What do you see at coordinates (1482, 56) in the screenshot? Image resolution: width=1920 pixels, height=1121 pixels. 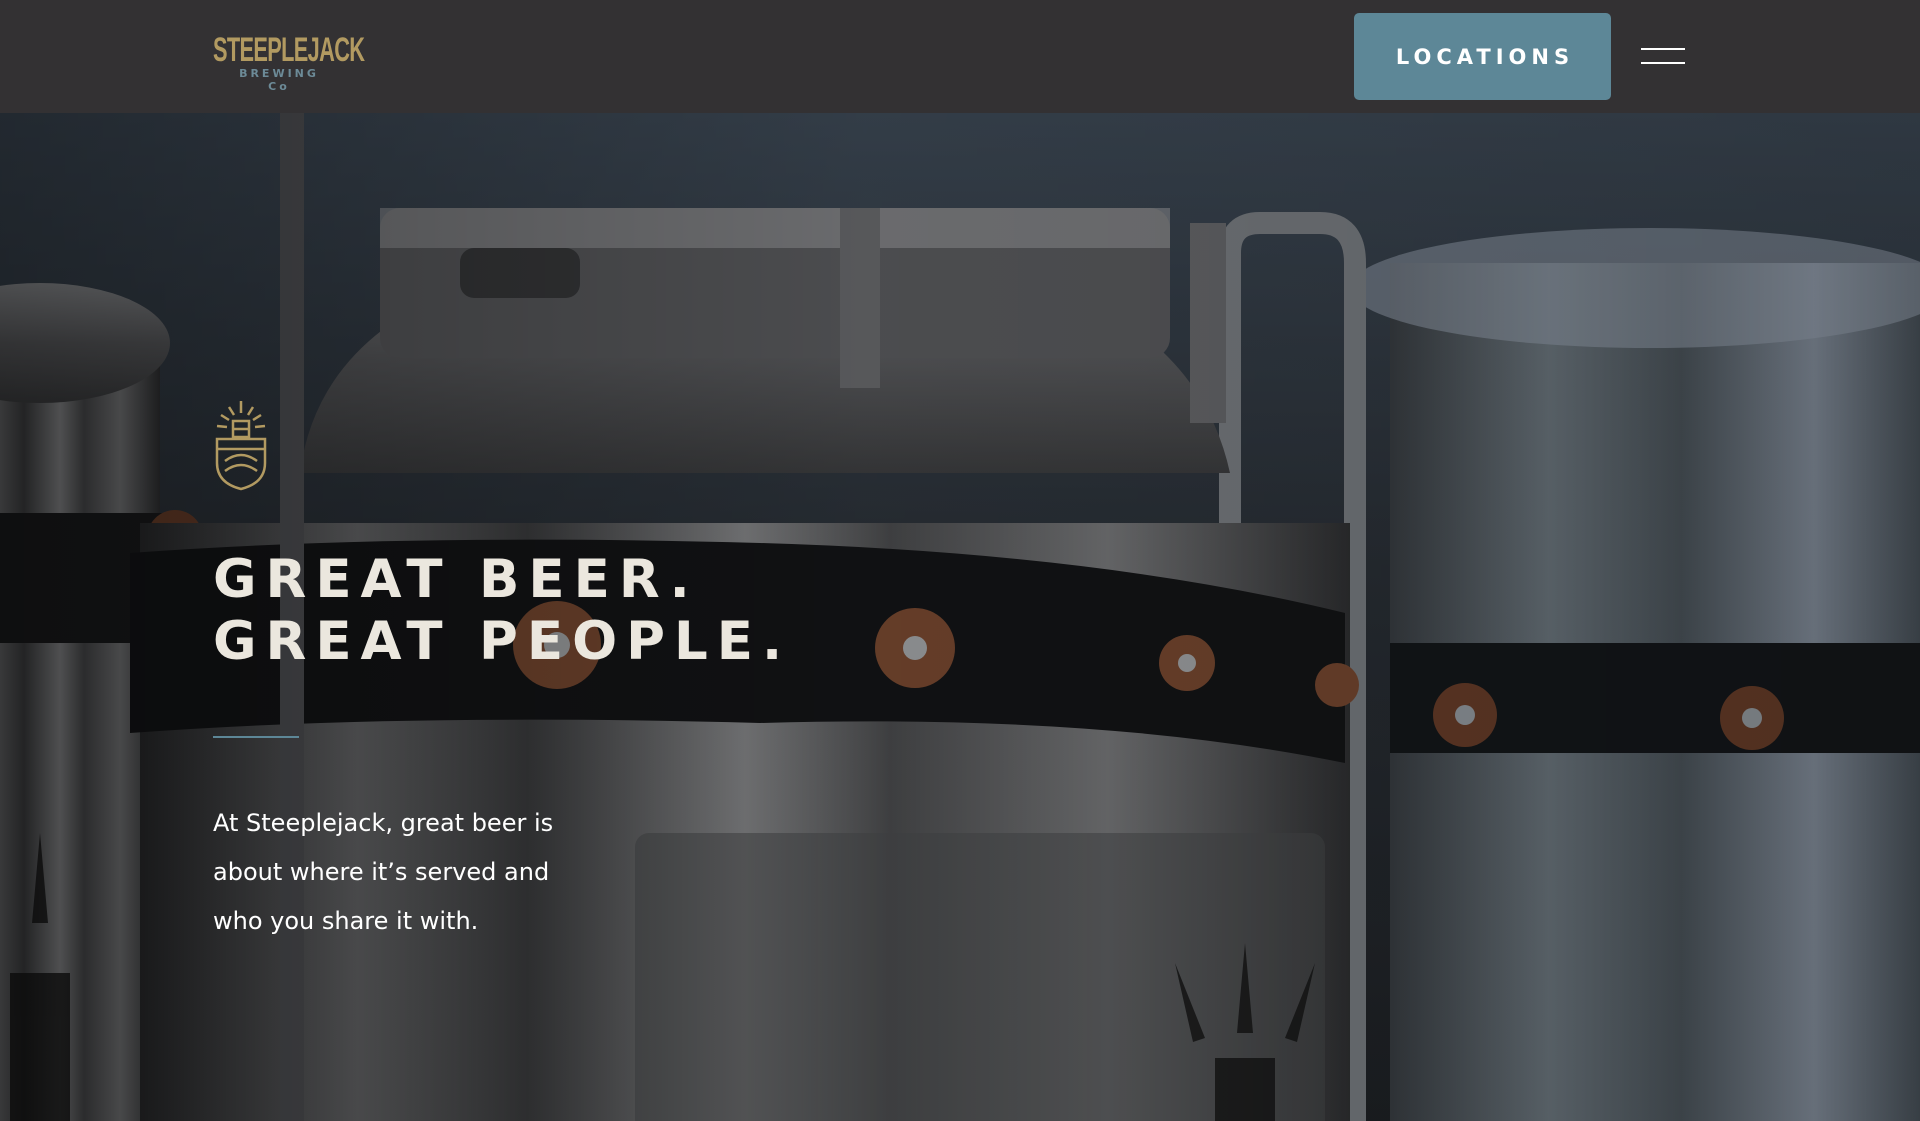 I see `locations-button: LOCATIONS` at bounding box center [1482, 56].